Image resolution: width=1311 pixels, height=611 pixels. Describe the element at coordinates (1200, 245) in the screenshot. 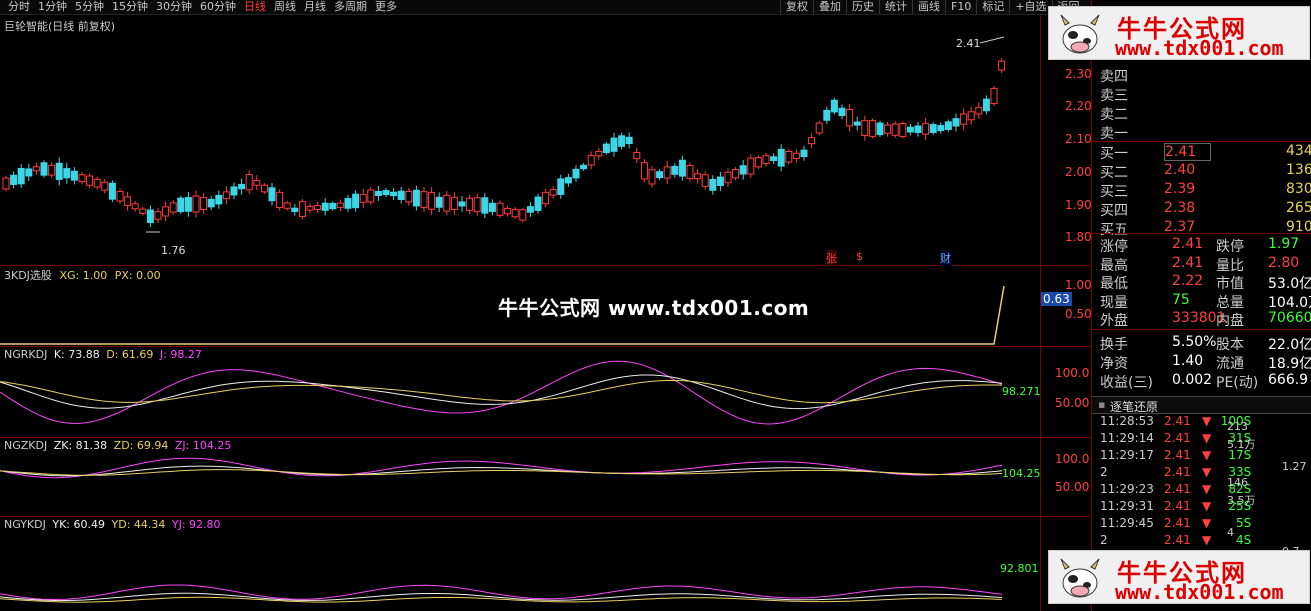

I see `quote-row-0: 涨停 2.41 跌停 1.97` at that location.